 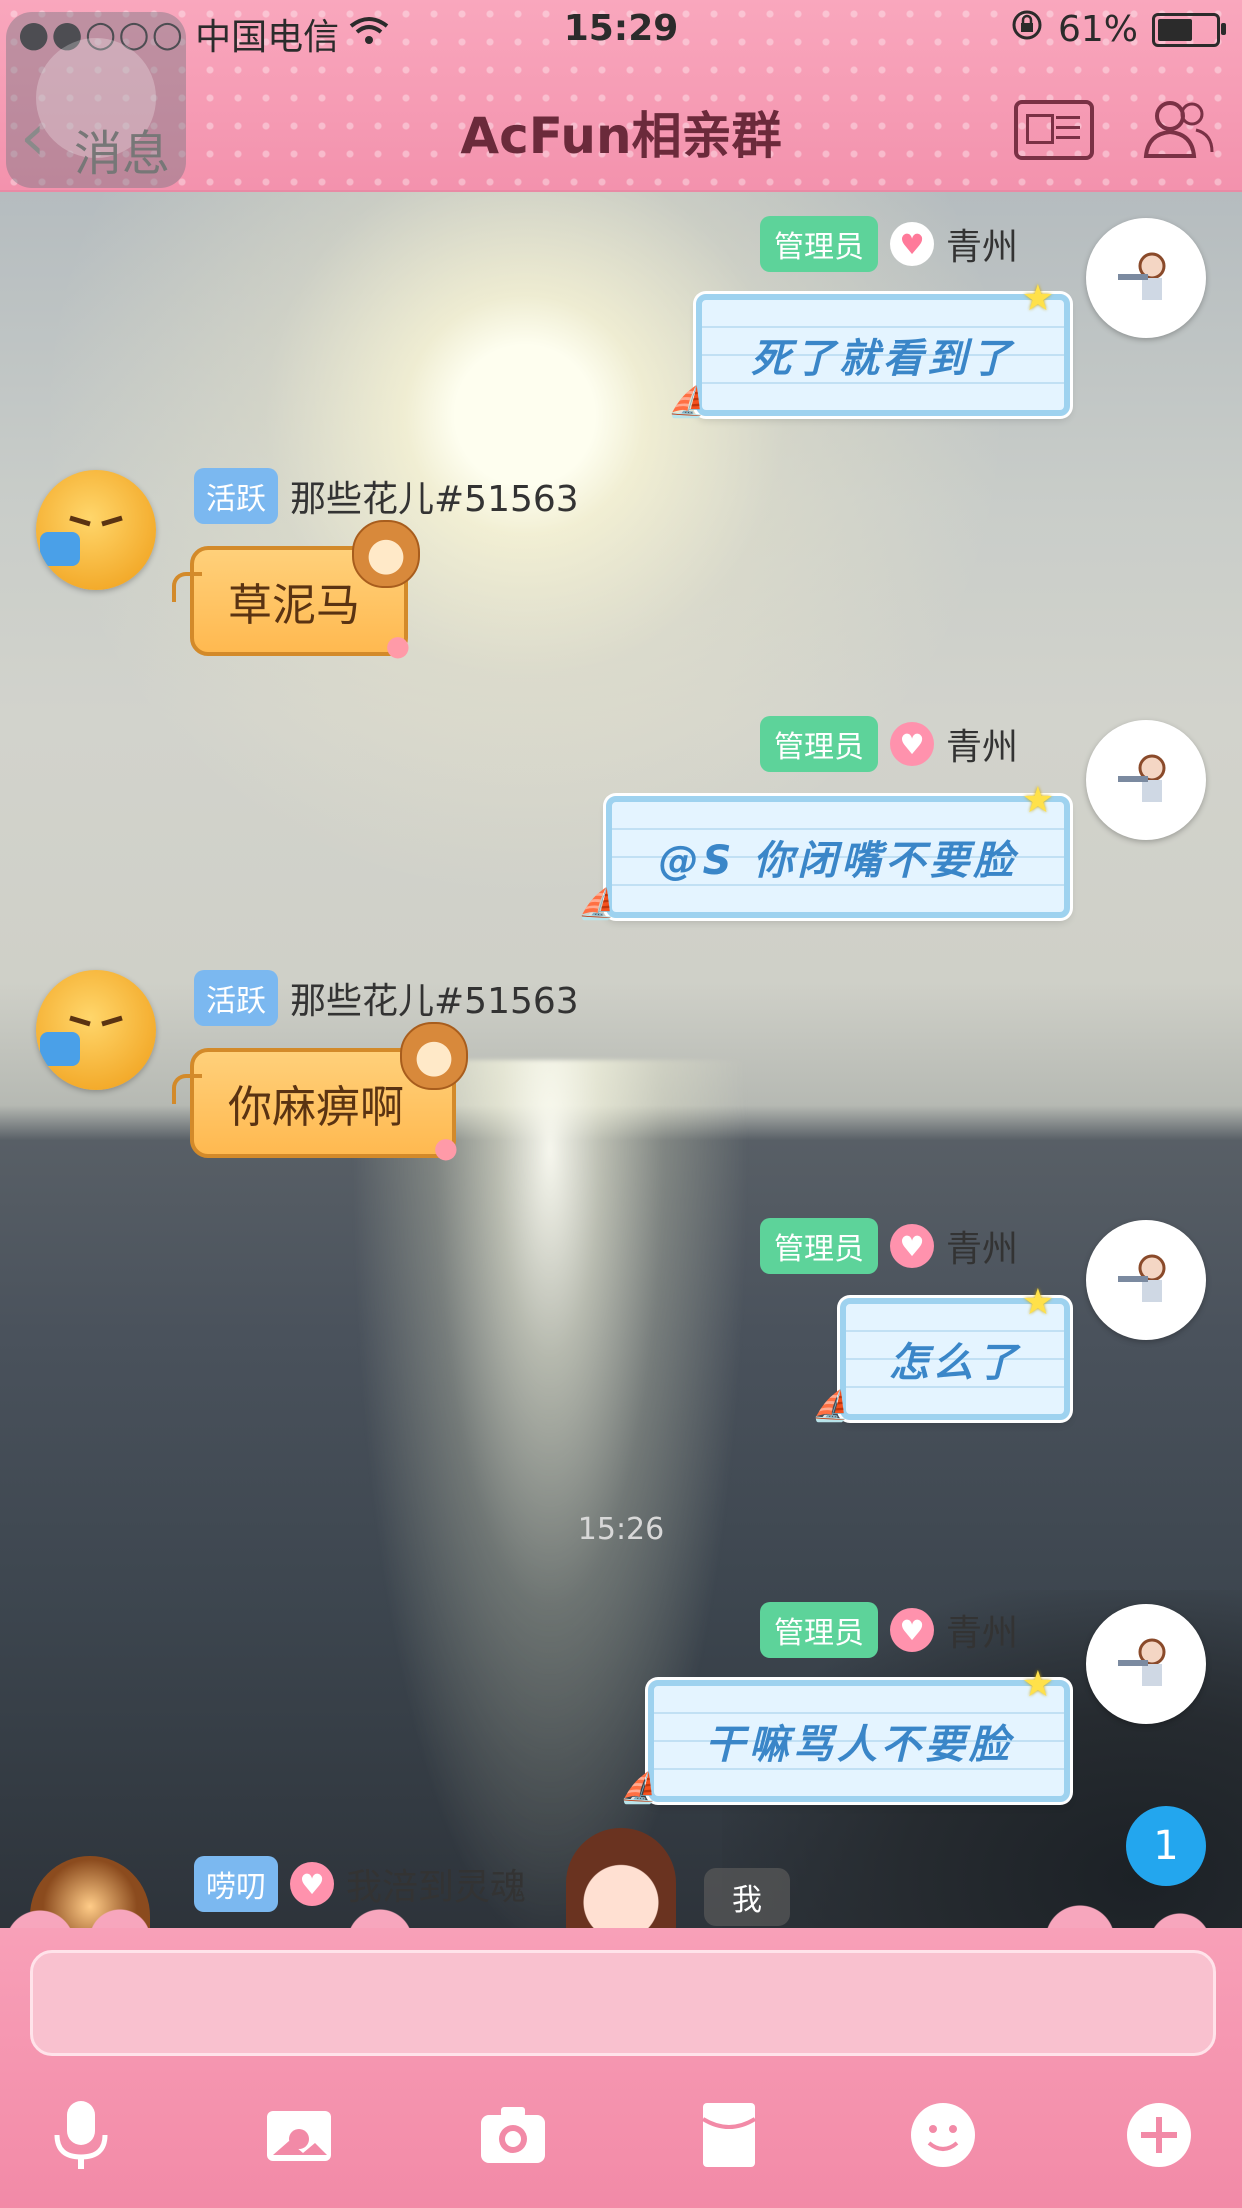 I want to click on top-bar: ●●○○○ 中国电信 15:29 61% ‹ 消息 AcFun相亲群, so click(x=621, y=95).